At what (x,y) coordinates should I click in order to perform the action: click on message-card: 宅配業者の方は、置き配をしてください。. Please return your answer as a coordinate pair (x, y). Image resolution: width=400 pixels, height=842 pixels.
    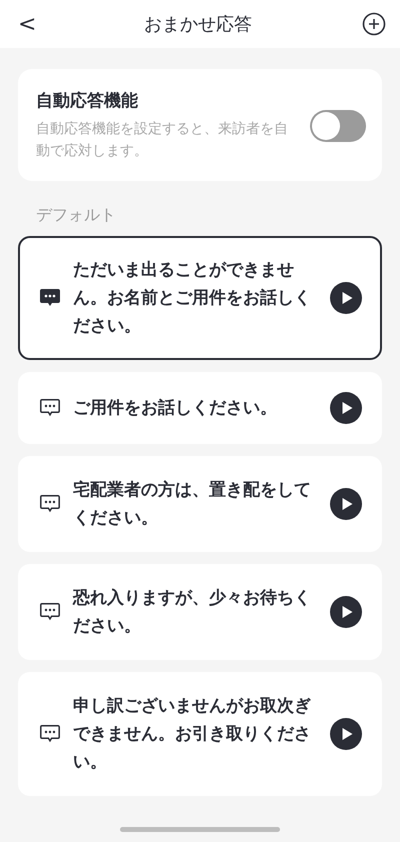
    Looking at the image, I should click on (200, 504).